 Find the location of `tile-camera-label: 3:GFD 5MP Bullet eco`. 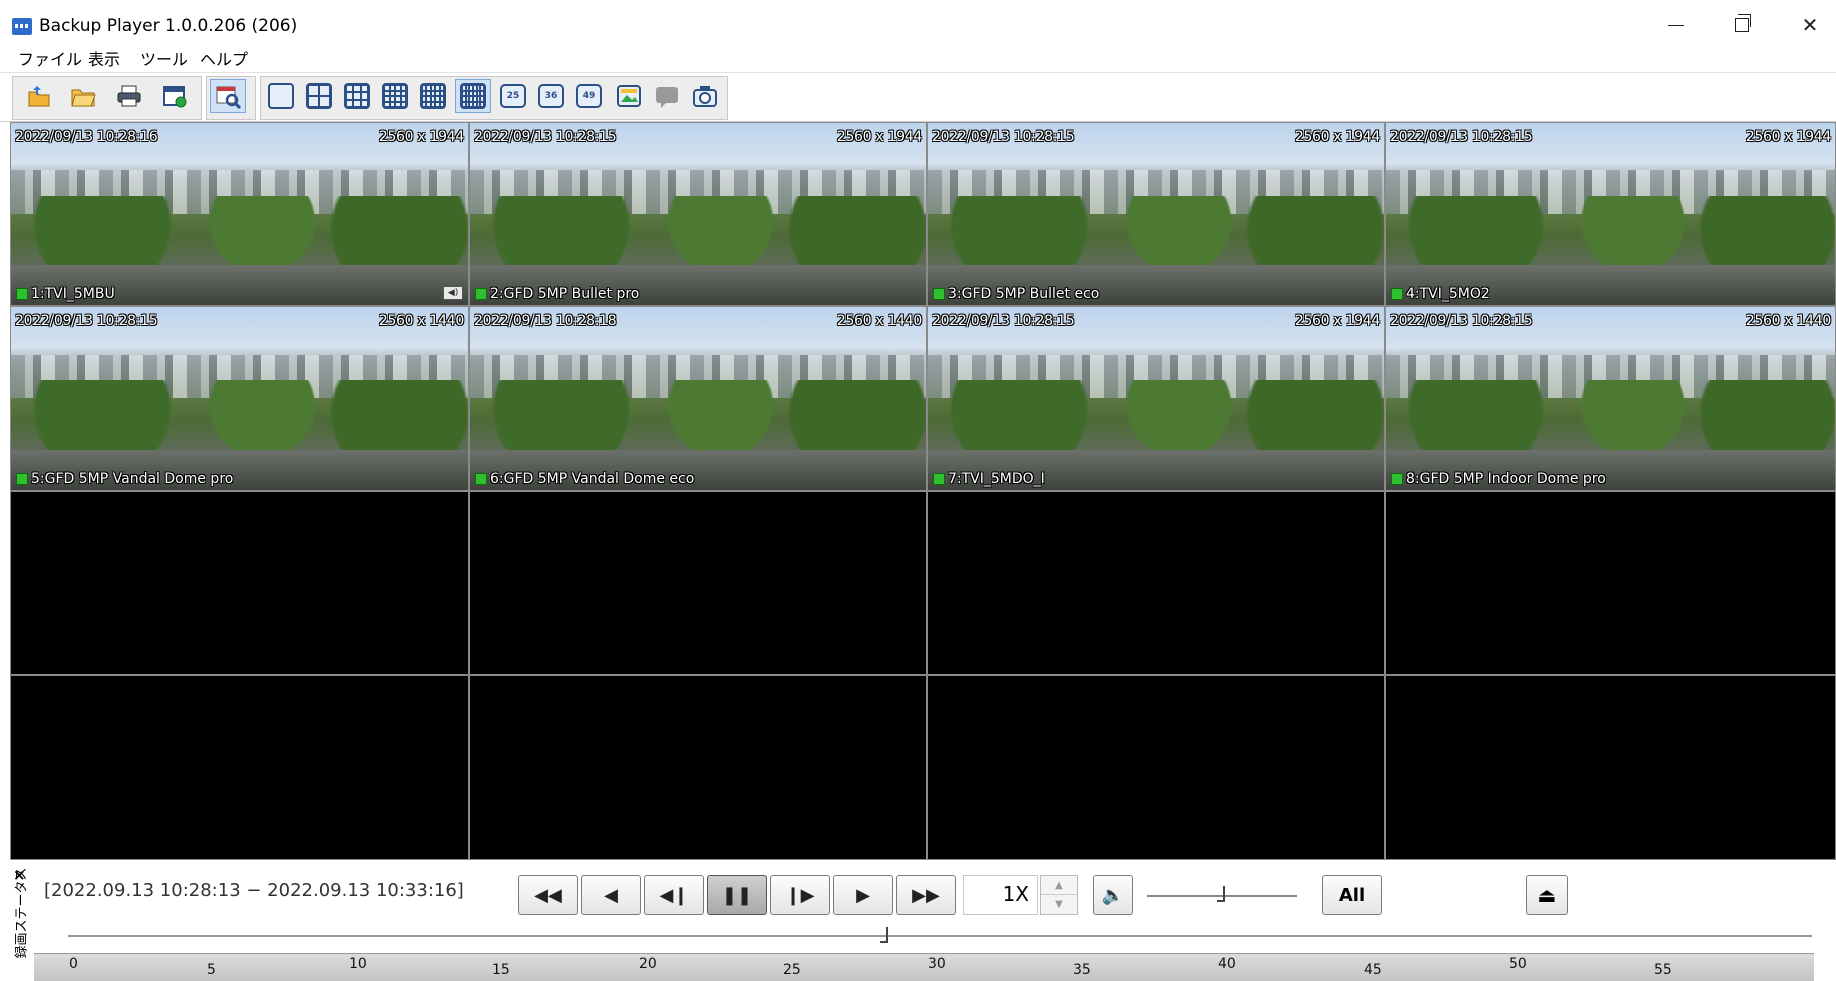

tile-camera-label: 3:GFD 5MP Bullet eco is located at coordinates (1016, 294).